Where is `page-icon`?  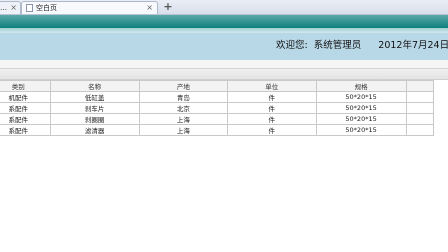
page-icon is located at coordinates (29, 8).